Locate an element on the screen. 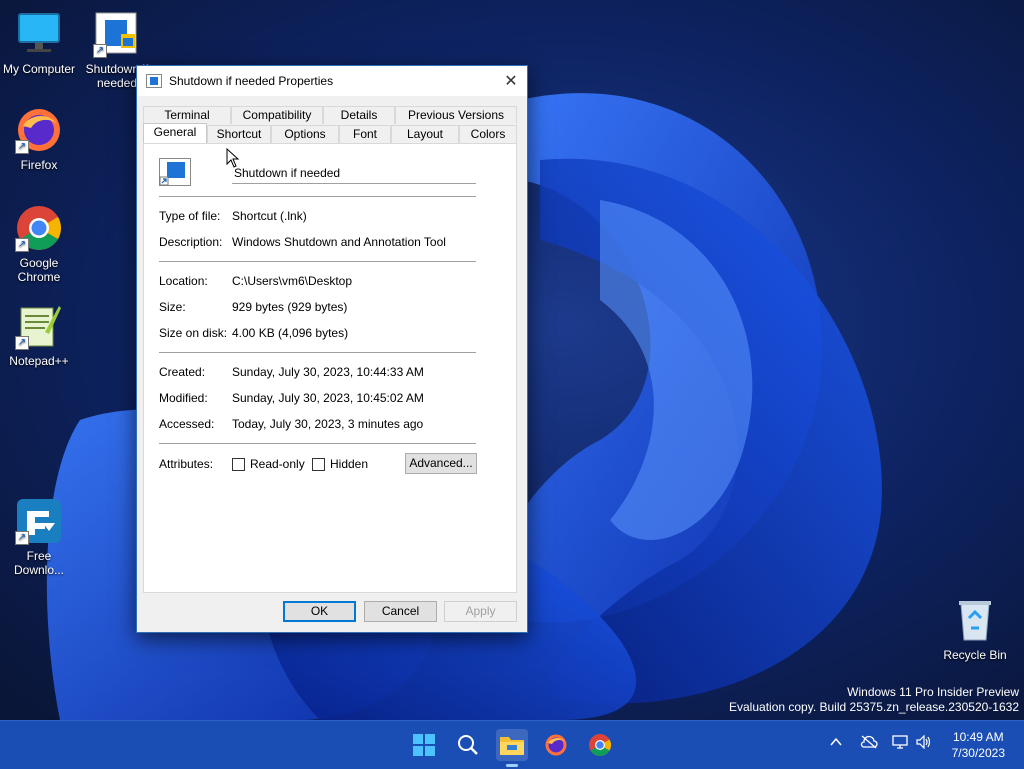  desktop-icon-notepadpp: ↗ Notepad++ is located at coordinates (39, 335).